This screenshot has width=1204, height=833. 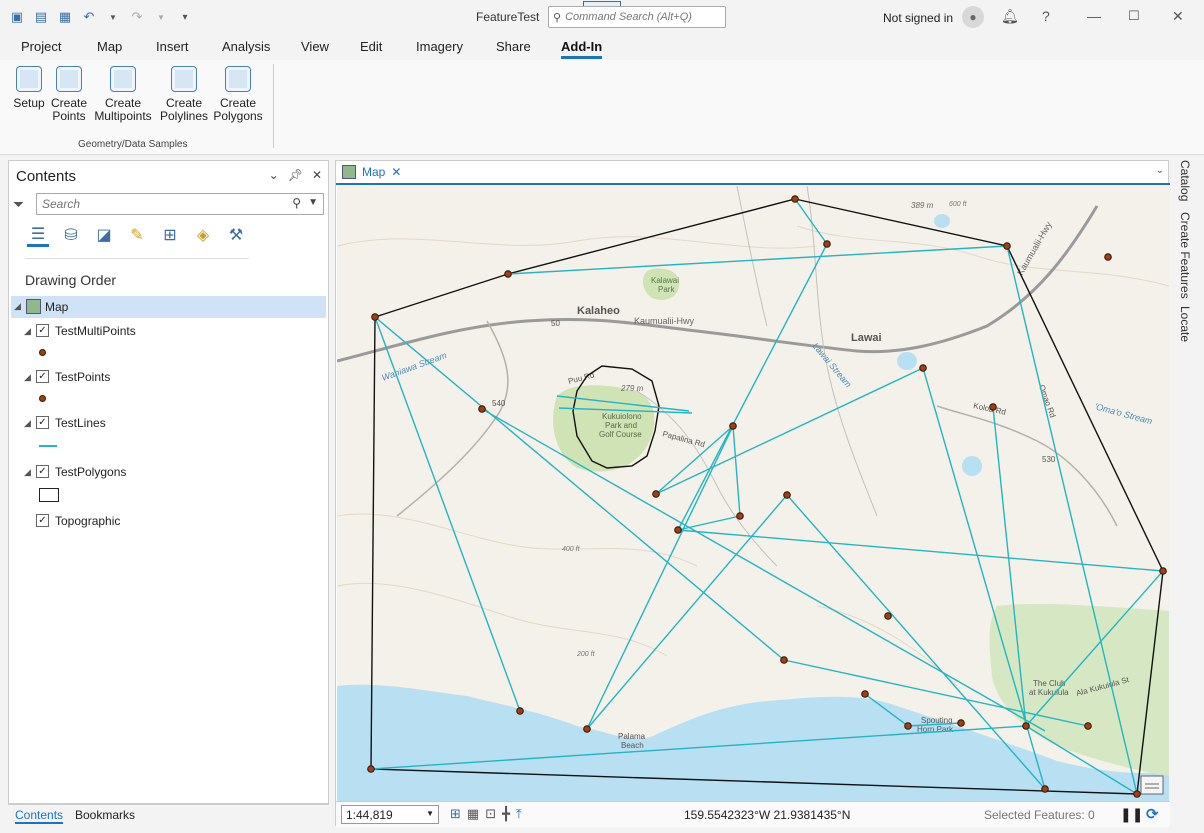 I want to click on user-avatar-icon: ●, so click(x=973, y=17).